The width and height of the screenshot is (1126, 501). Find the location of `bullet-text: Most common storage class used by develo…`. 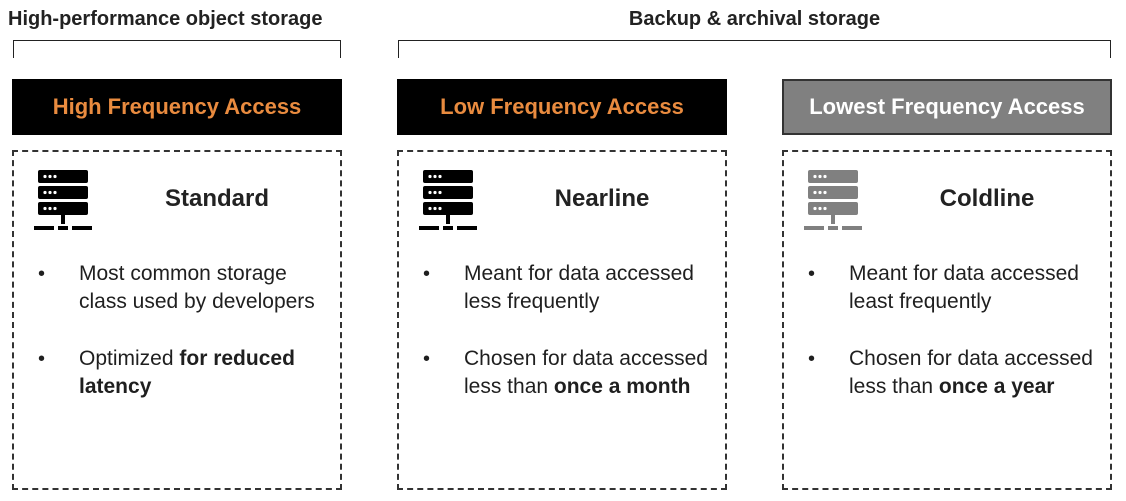

bullet-text: Most common storage class used by develo… is located at coordinates (197, 287).